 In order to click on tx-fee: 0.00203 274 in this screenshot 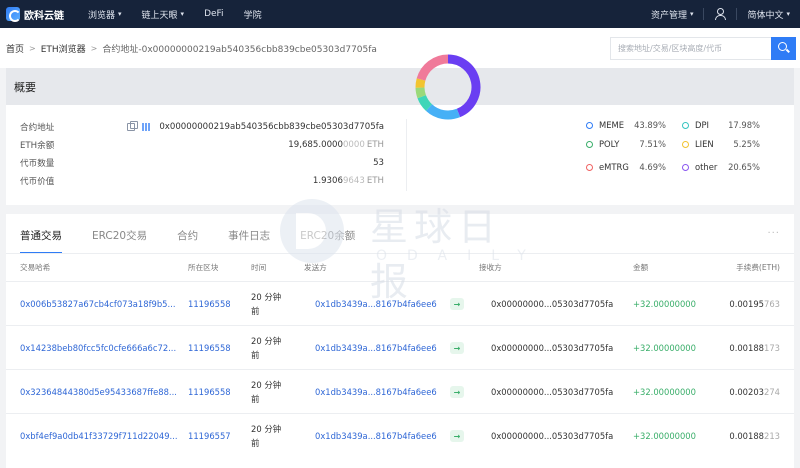, I will do `click(754, 392)`.